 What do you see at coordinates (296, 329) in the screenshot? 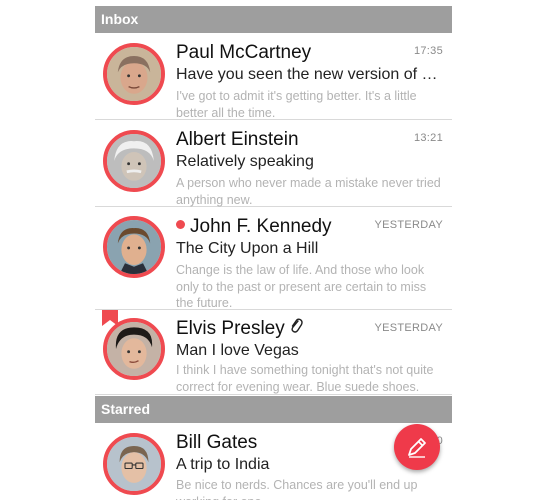
I see `paperclip-icon` at bounding box center [296, 329].